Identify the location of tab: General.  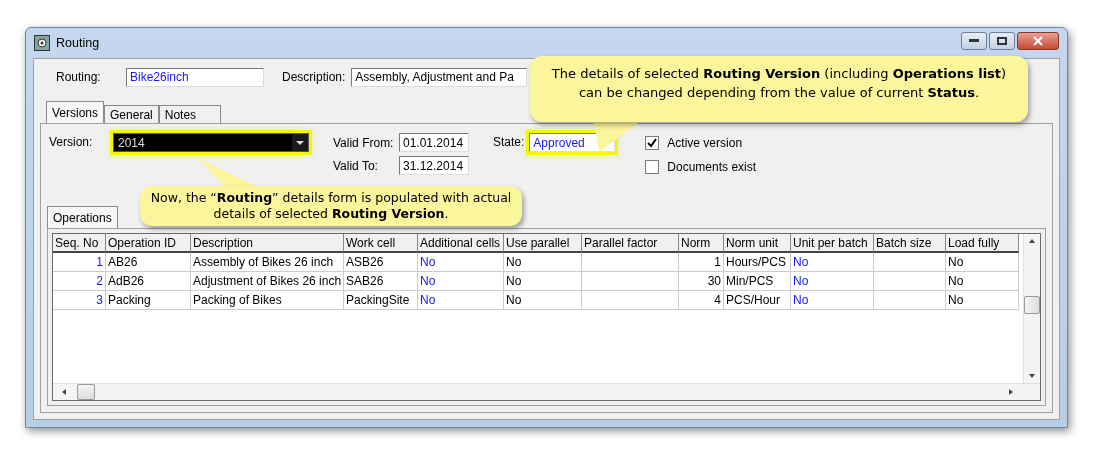
(131, 114).